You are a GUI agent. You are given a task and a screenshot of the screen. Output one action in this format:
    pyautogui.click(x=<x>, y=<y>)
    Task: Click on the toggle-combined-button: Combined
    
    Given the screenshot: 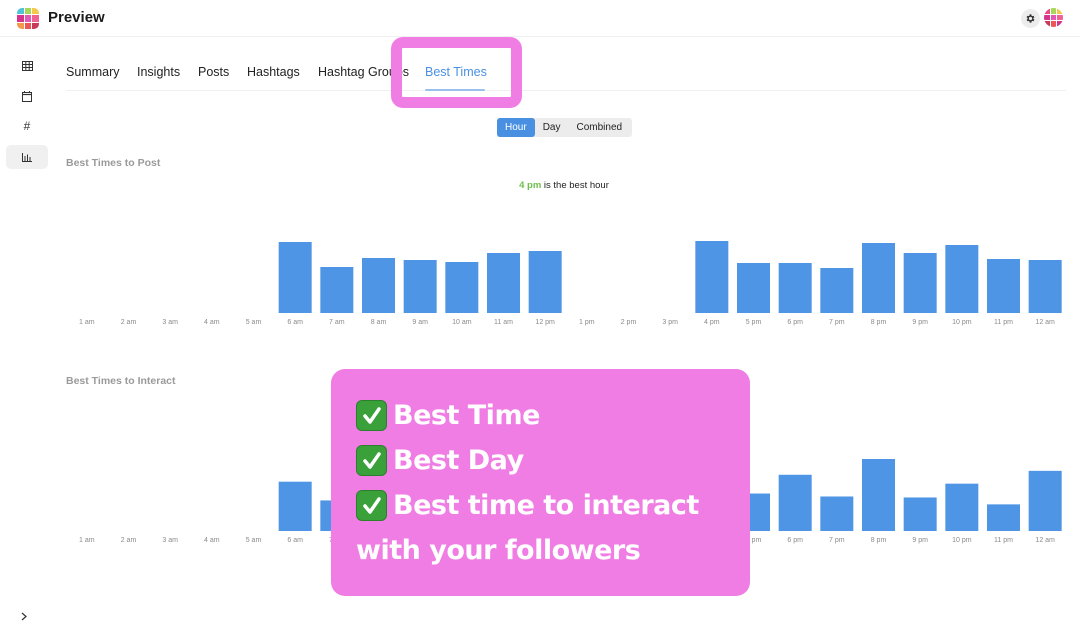 What is the action you would take?
    pyautogui.click(x=599, y=127)
    